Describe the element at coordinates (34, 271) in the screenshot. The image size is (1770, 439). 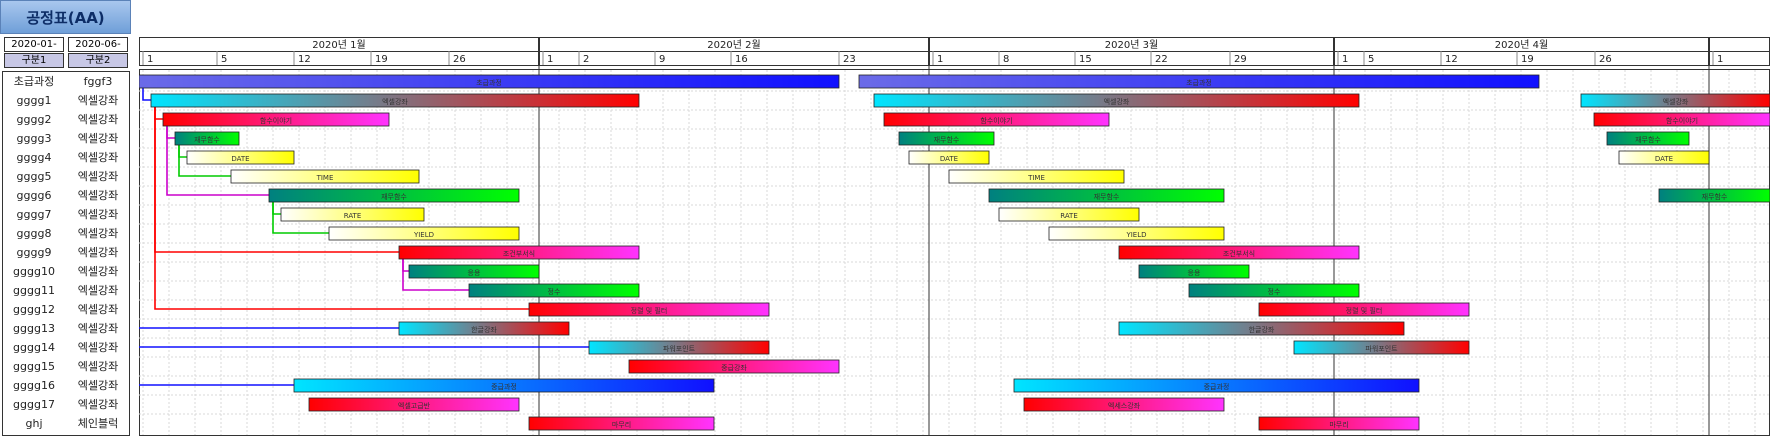
I see `row-label-col1: gggg10` at that location.